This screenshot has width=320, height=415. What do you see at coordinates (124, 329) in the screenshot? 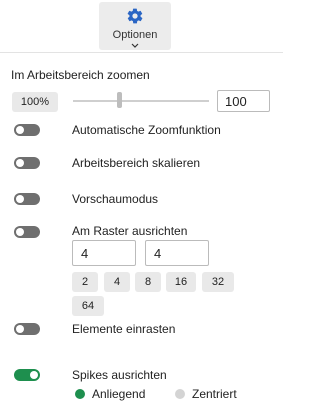
I see `toggle-label-snap-elements: Elemente einrasten` at bounding box center [124, 329].